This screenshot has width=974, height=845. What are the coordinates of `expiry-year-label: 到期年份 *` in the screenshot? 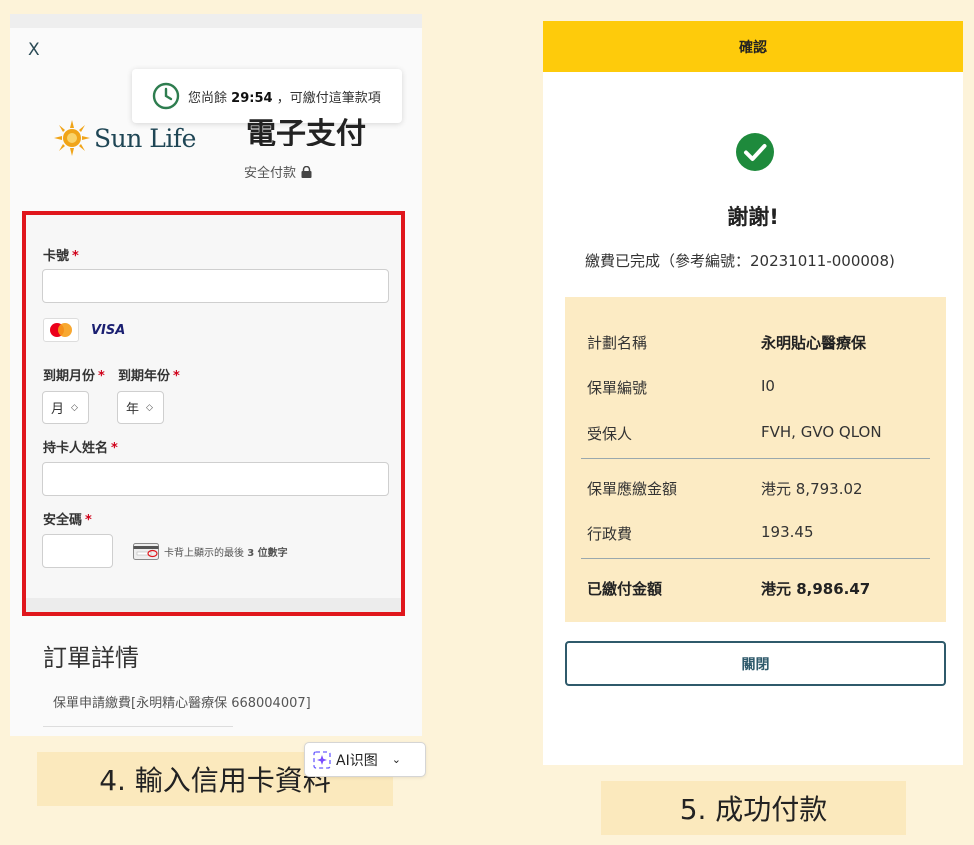 It's located at (149, 376).